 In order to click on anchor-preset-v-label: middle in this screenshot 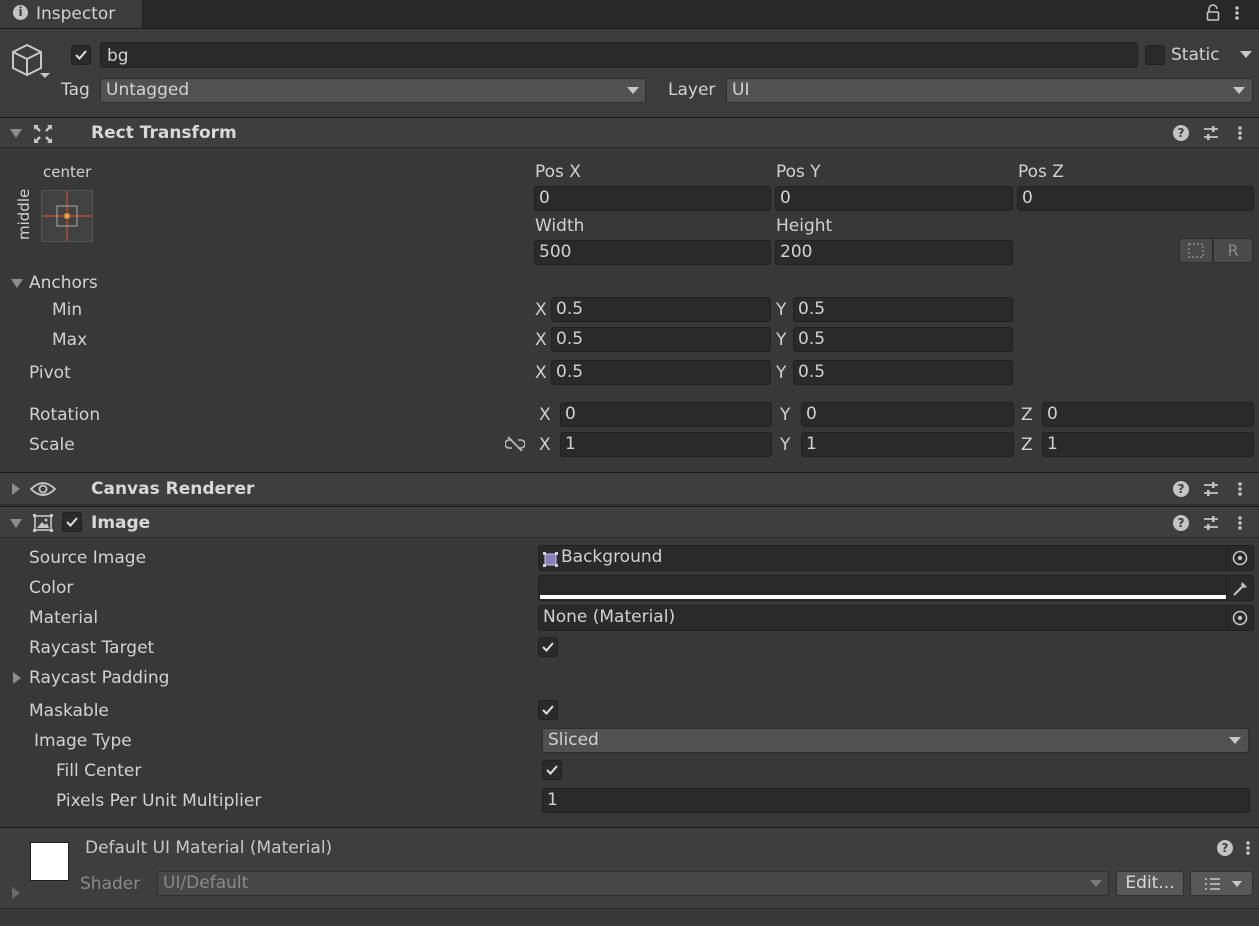, I will do `click(24, 214)`.